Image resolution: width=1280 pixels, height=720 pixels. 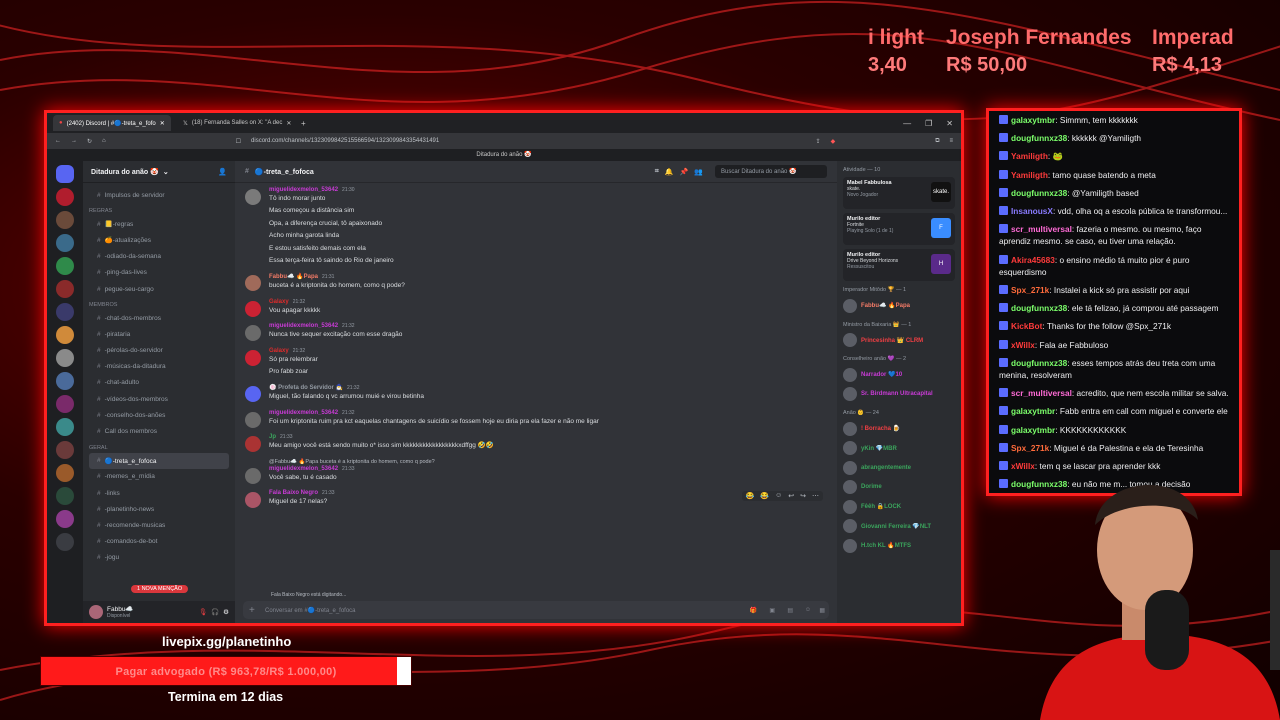 What do you see at coordinates (58, 141) in the screenshot?
I see `back-icon: ←` at bounding box center [58, 141].